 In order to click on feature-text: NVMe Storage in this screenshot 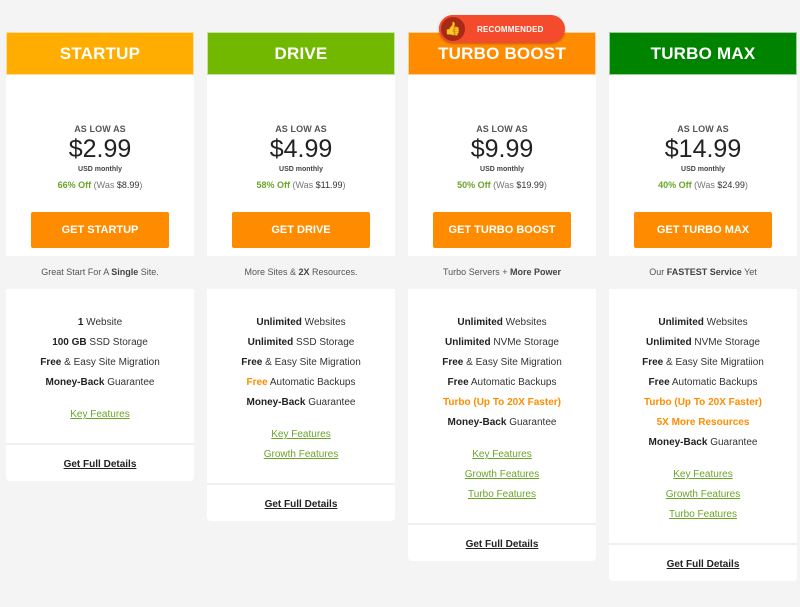, I will do `click(725, 342)`.